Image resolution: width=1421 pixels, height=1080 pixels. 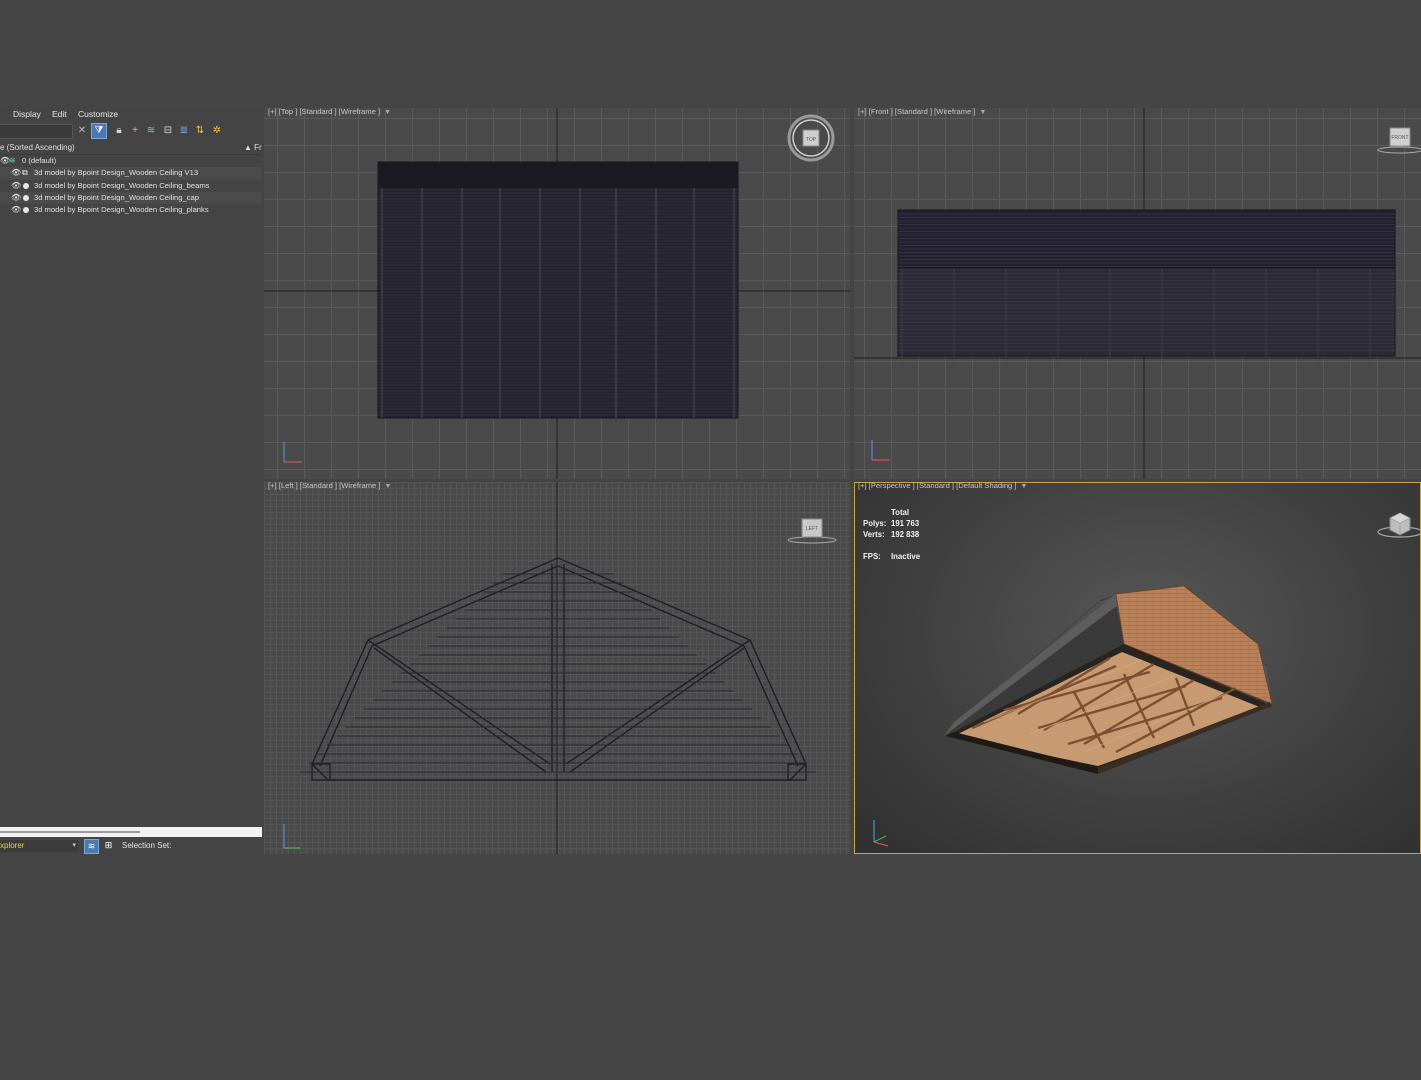 What do you see at coordinates (917, 112) in the screenshot?
I see `viewport-label-text: [+] [Front ] [Standard ] [Wireframe ]` at bounding box center [917, 112].